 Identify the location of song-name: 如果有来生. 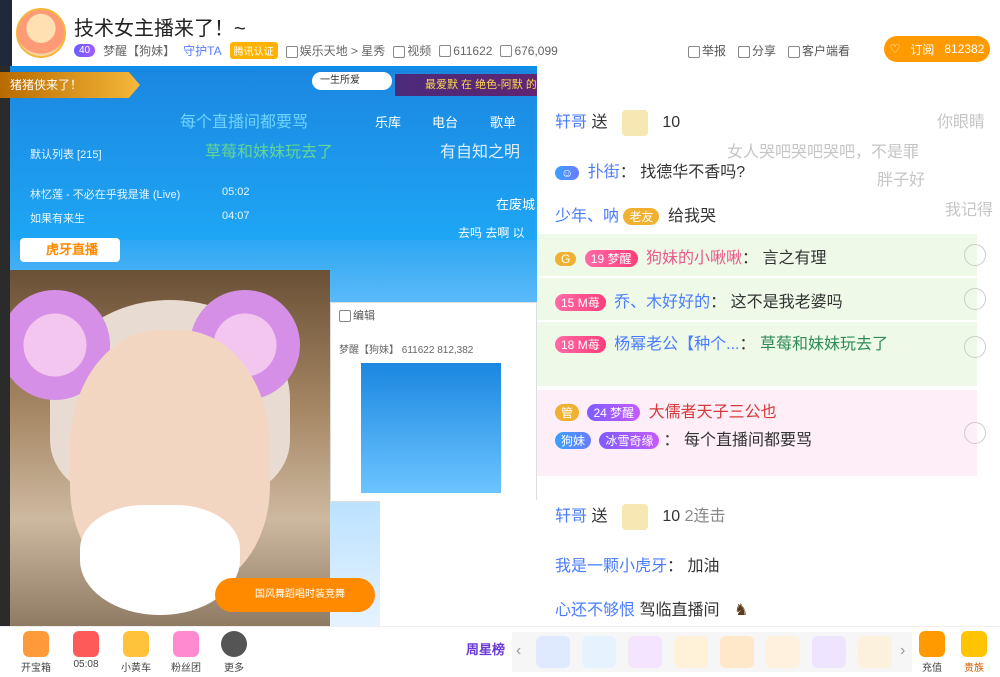
(57, 219).